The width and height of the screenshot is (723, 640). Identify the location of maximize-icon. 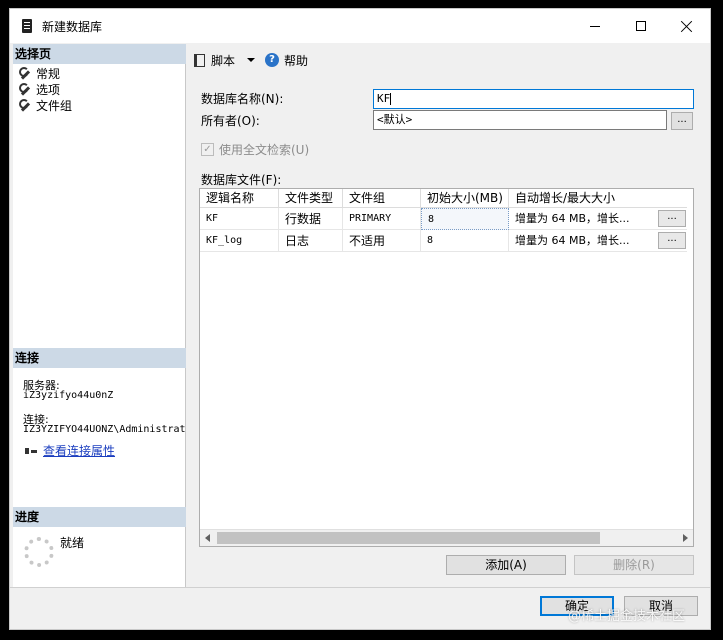
(641, 26).